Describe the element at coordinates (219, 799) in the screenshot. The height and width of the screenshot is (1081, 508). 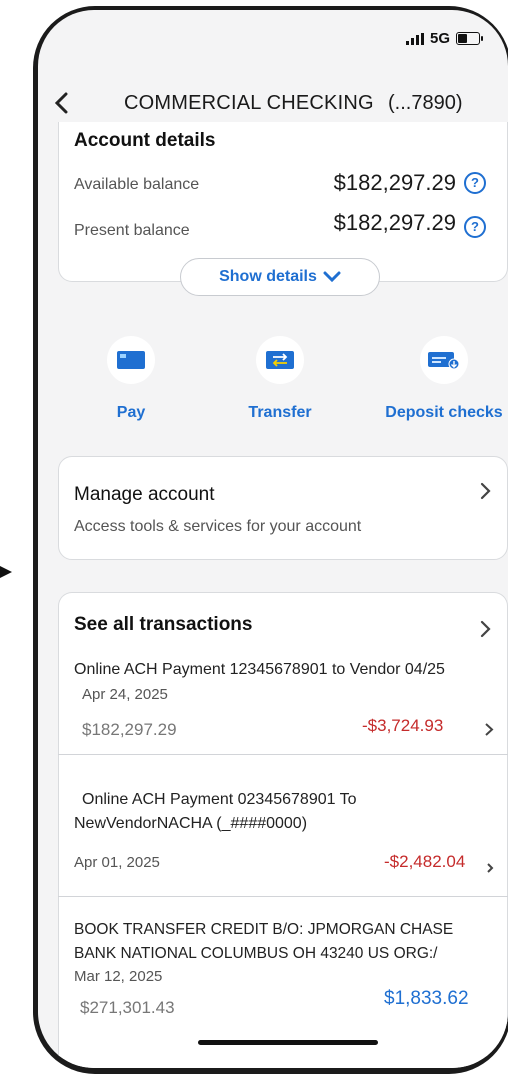
I see `transaction-2-description-line-1: Online ACH Payment 02345678901 To` at that location.